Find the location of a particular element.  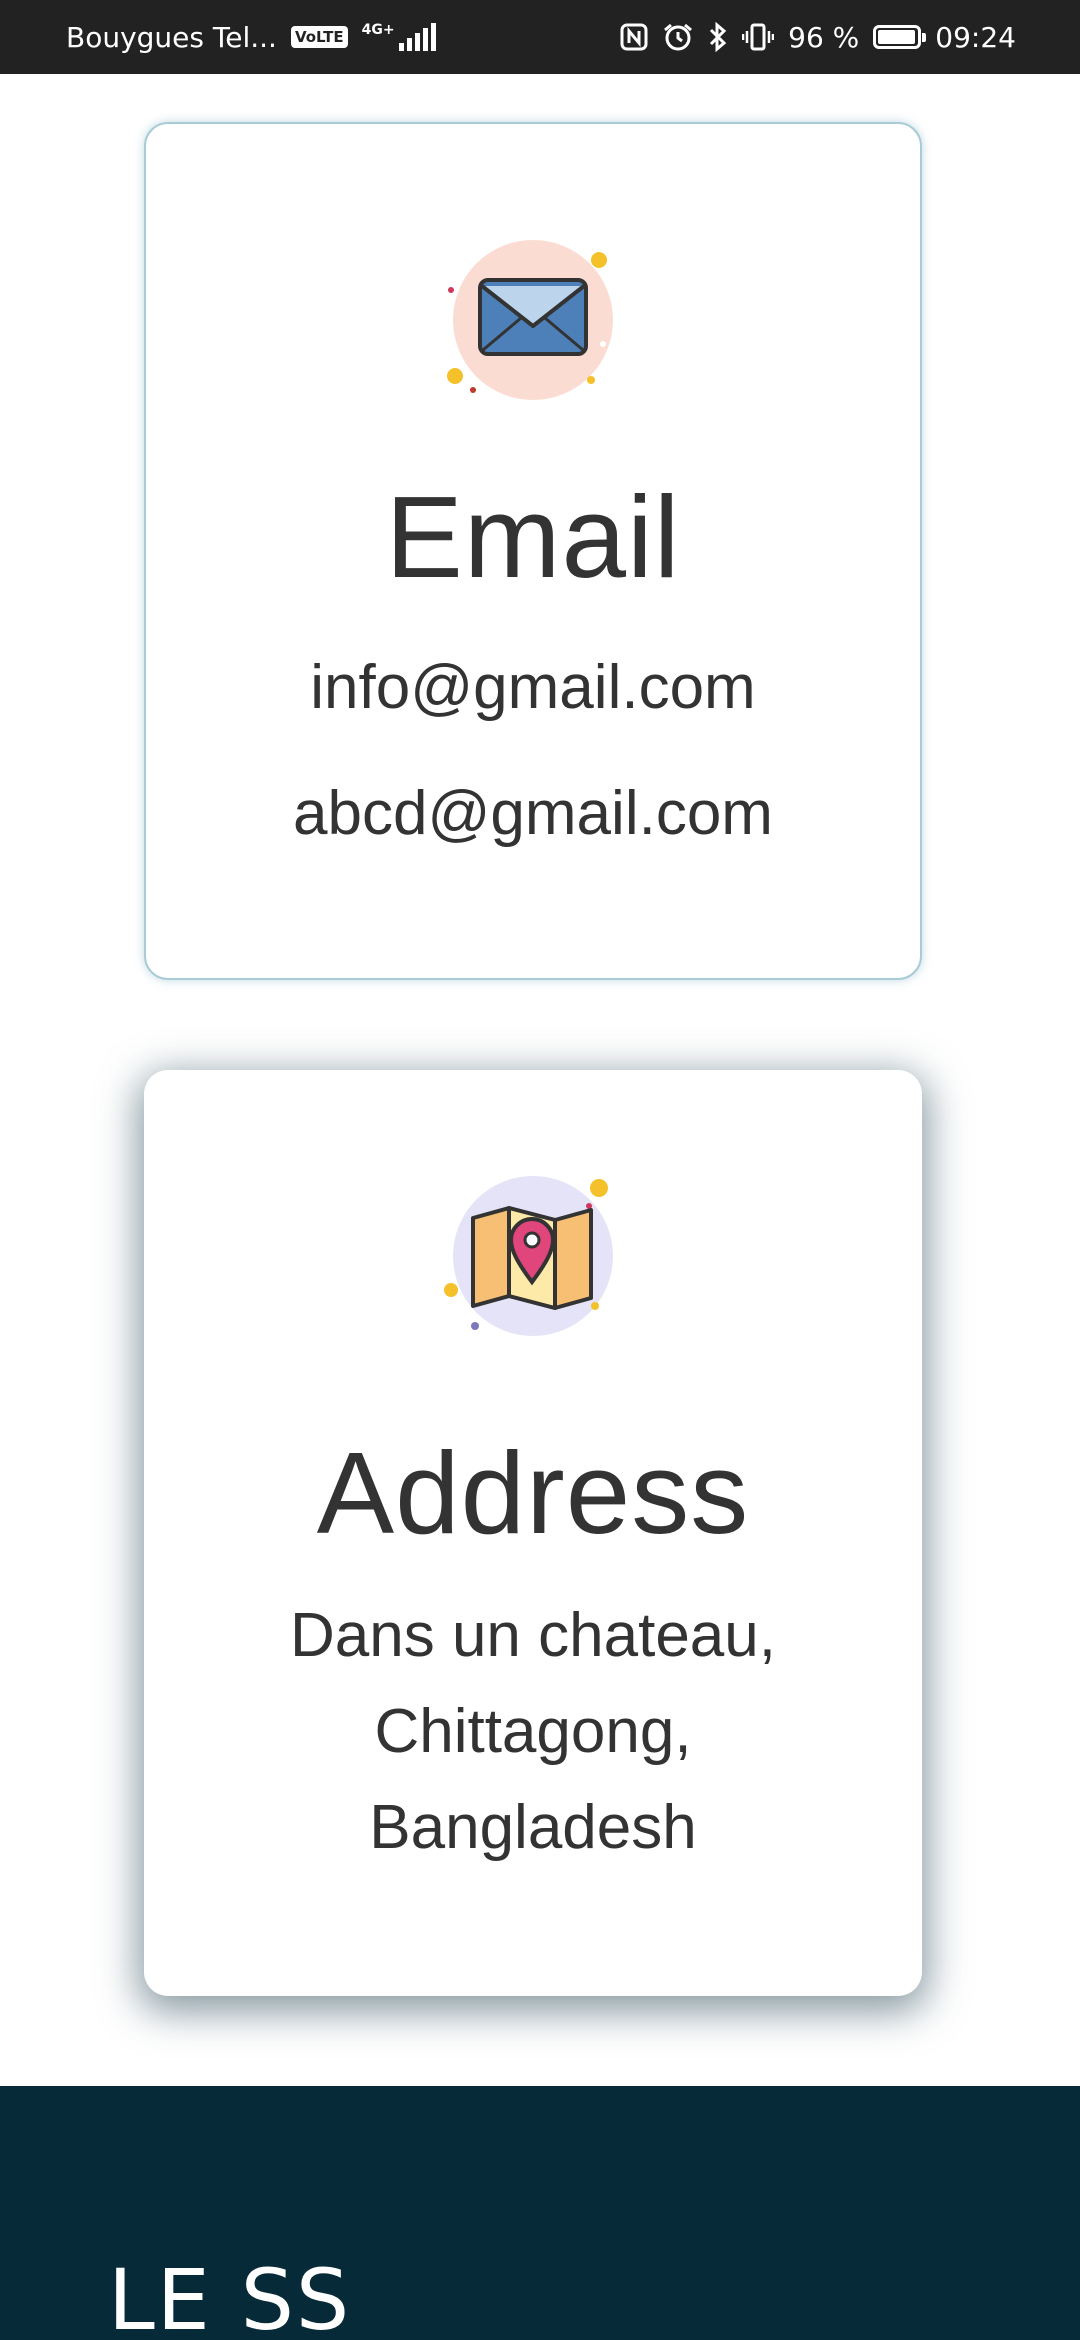

battery-level is located at coordinates (896, 37).